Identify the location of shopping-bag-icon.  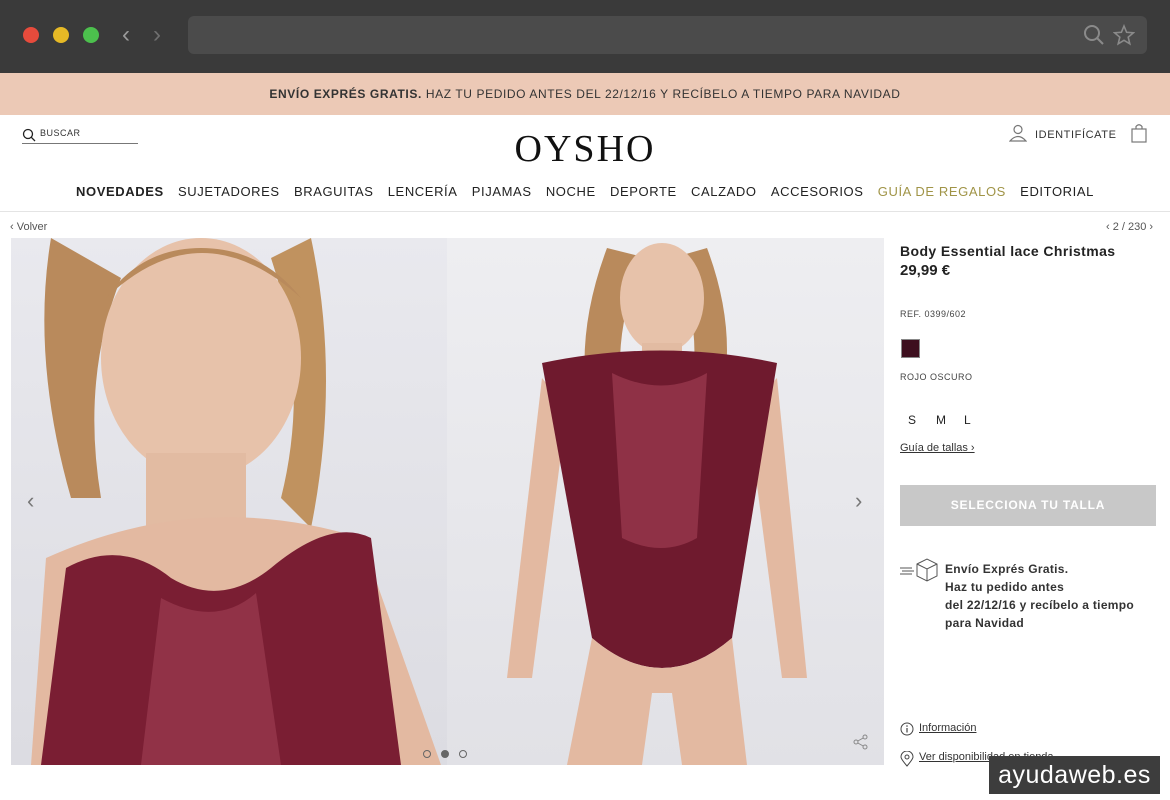
(1139, 133).